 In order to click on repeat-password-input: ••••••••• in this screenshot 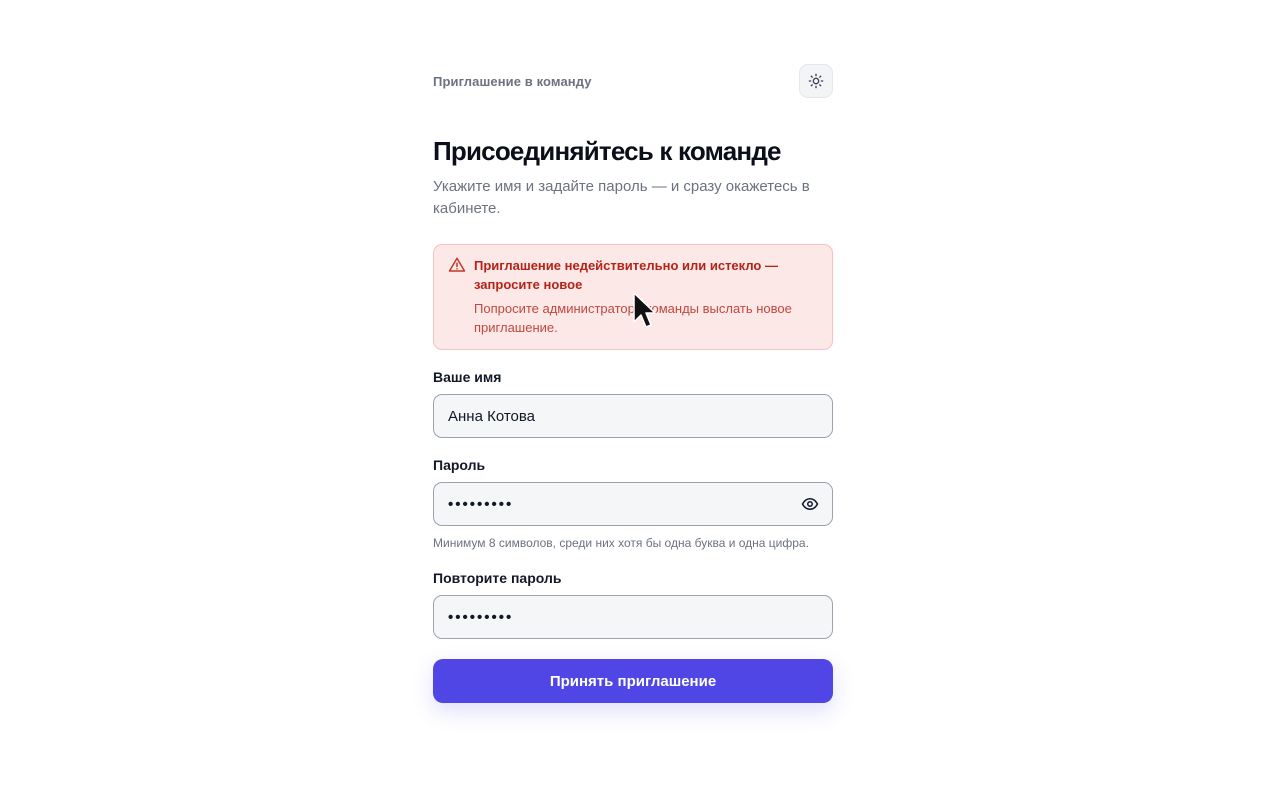, I will do `click(633, 617)`.